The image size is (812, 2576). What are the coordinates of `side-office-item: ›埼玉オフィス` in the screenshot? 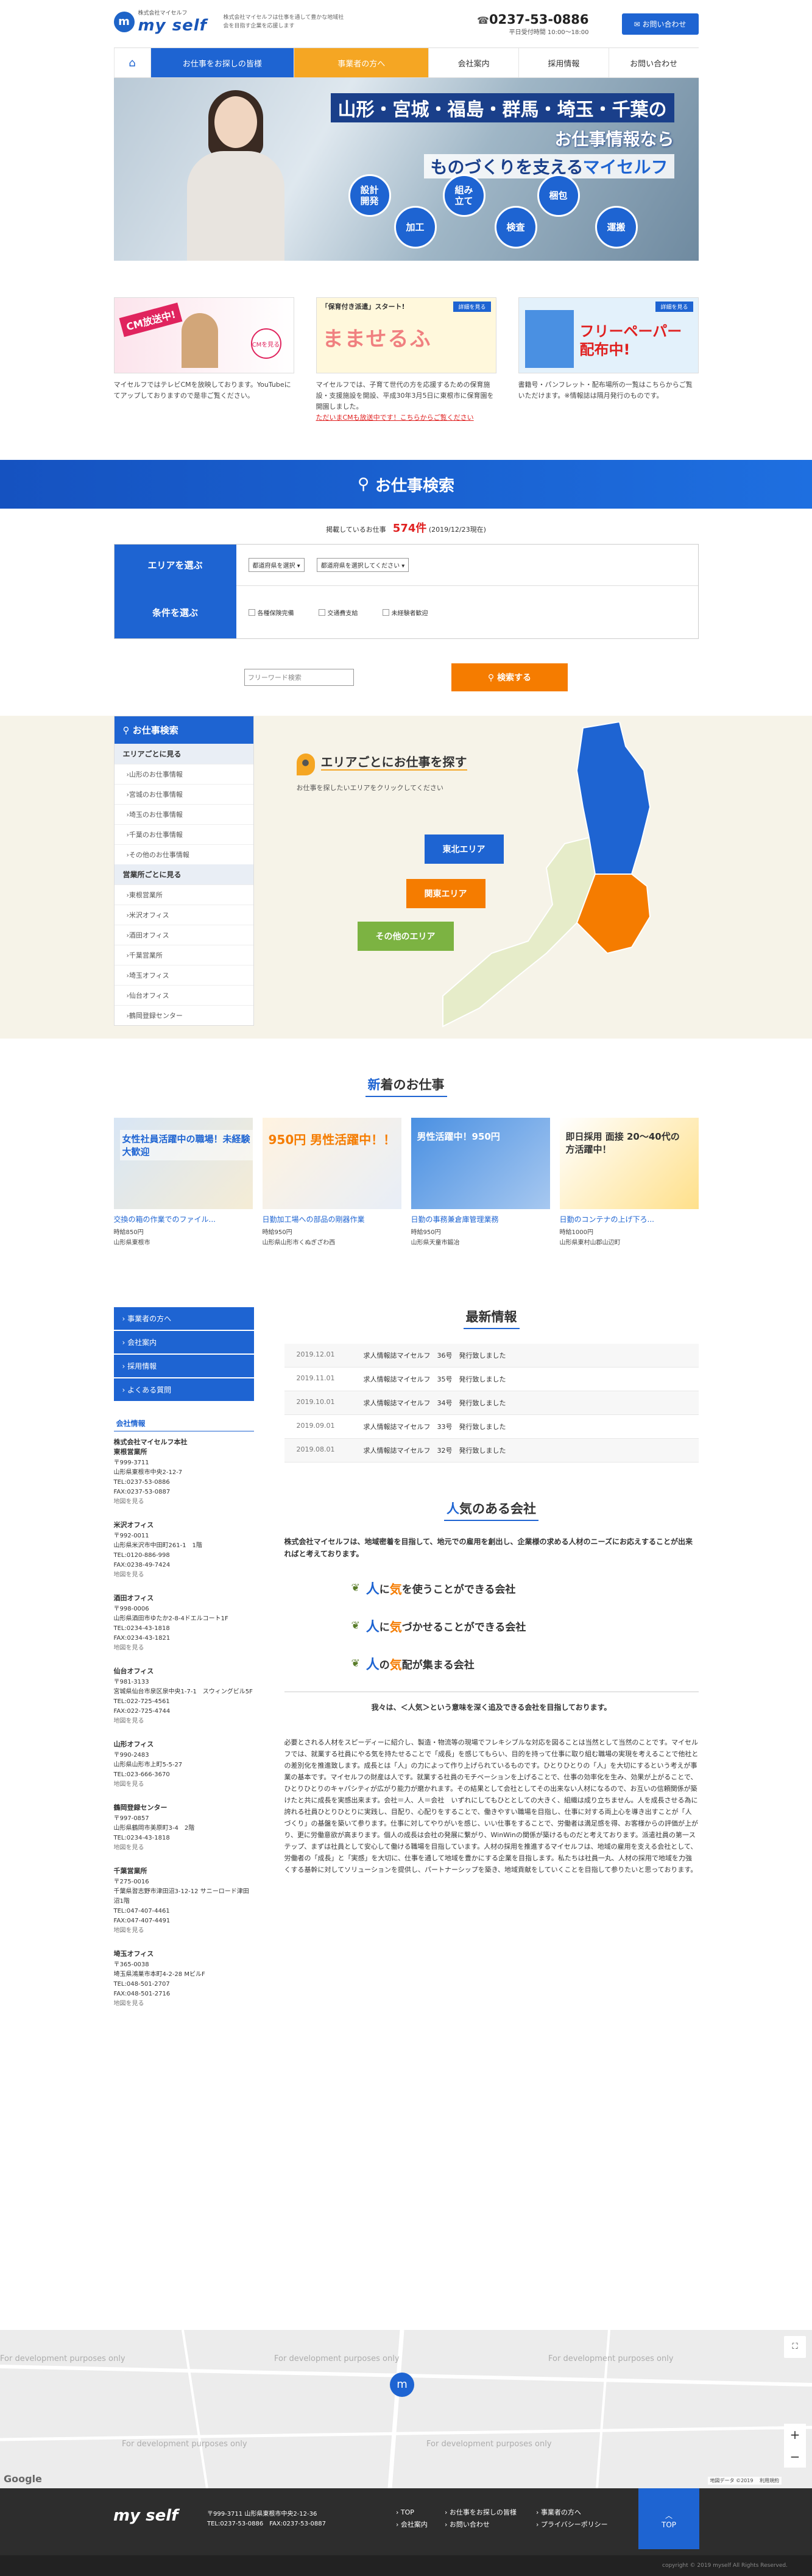 It's located at (184, 975).